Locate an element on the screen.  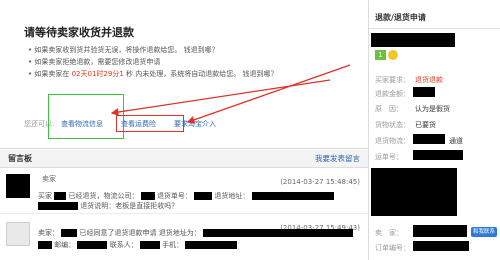
message-board-title: 留言板 is located at coordinates (20, 158).